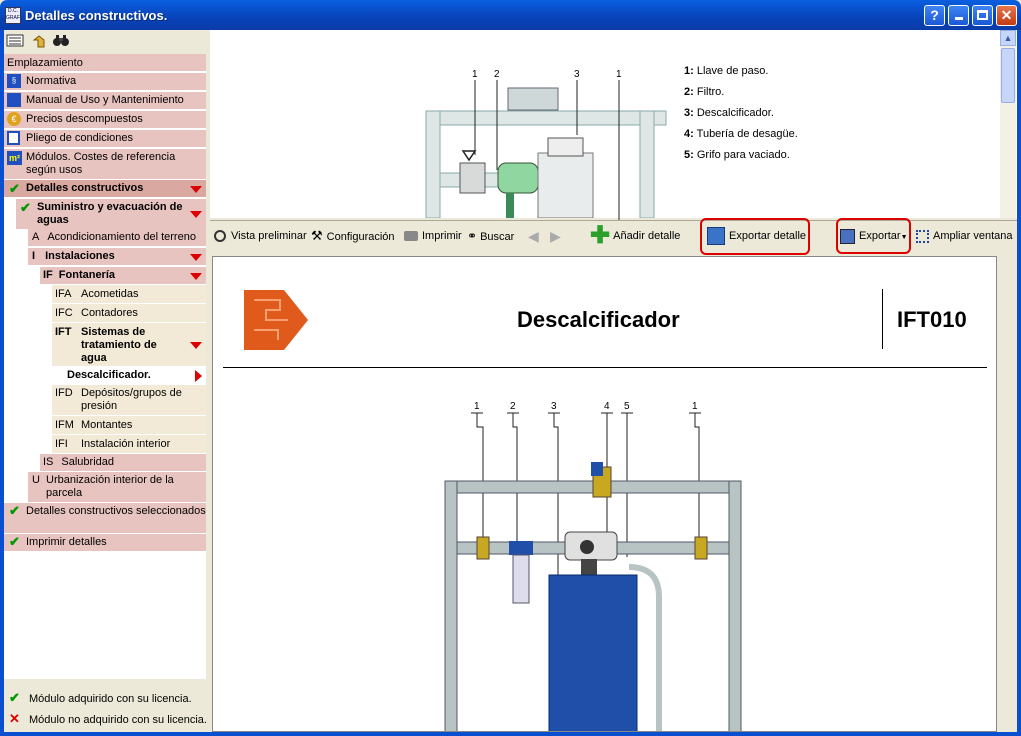  Describe the element at coordinates (442, 236) in the screenshot. I see `print-label: Imprimir` at that location.